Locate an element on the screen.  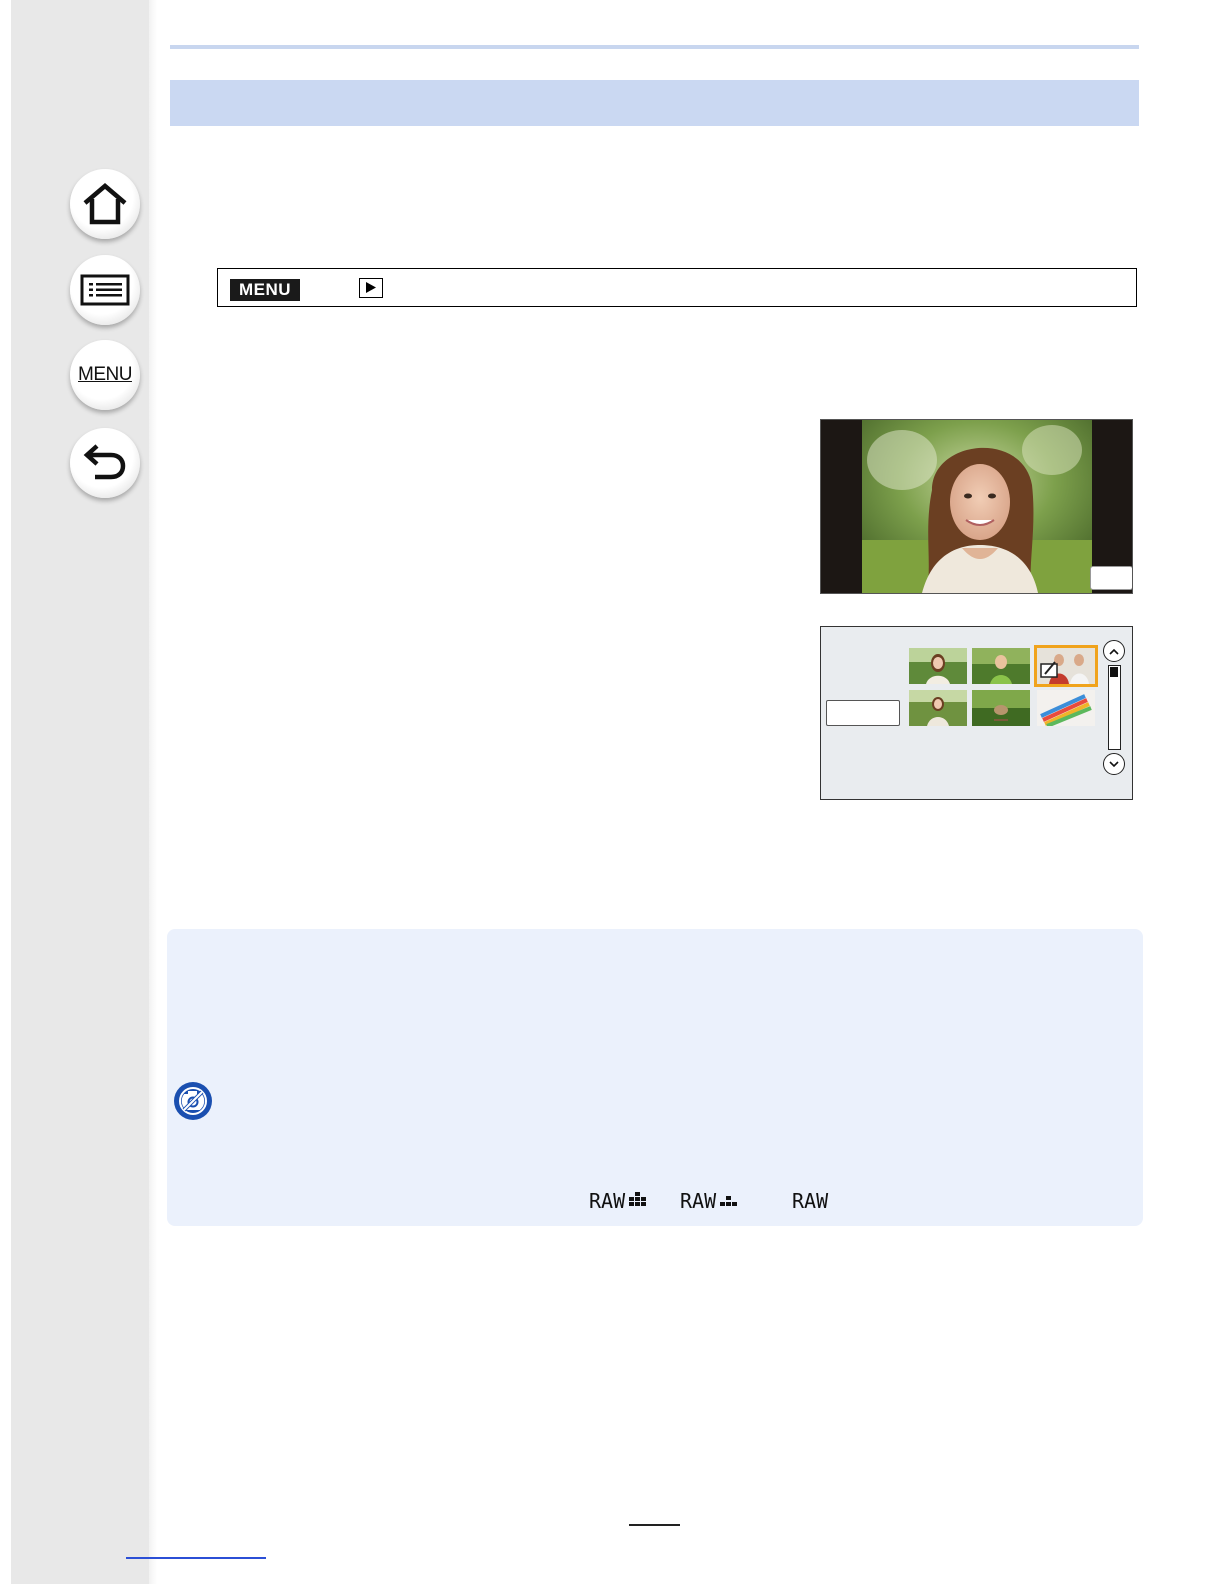
chevron-down-icon is located at coordinates (1114, 763).